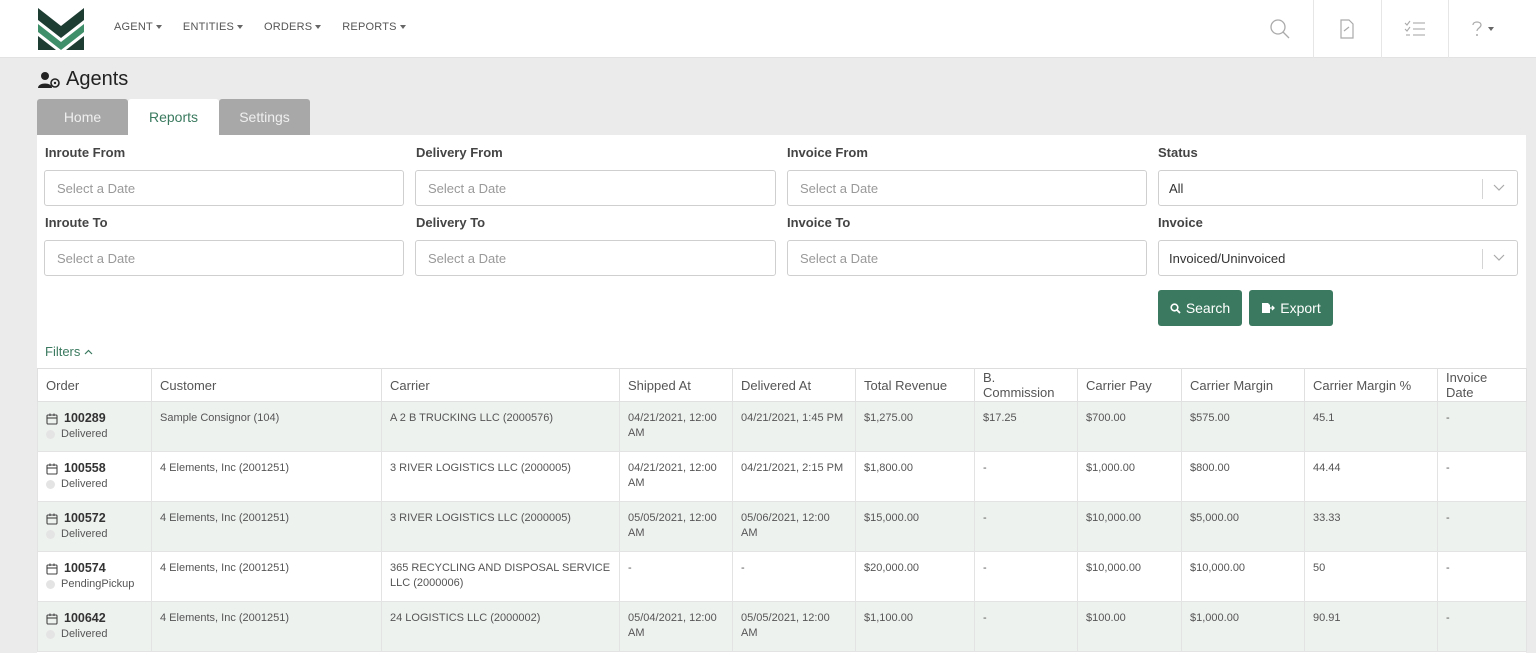  I want to click on order-number-text: 100289, so click(85, 418).